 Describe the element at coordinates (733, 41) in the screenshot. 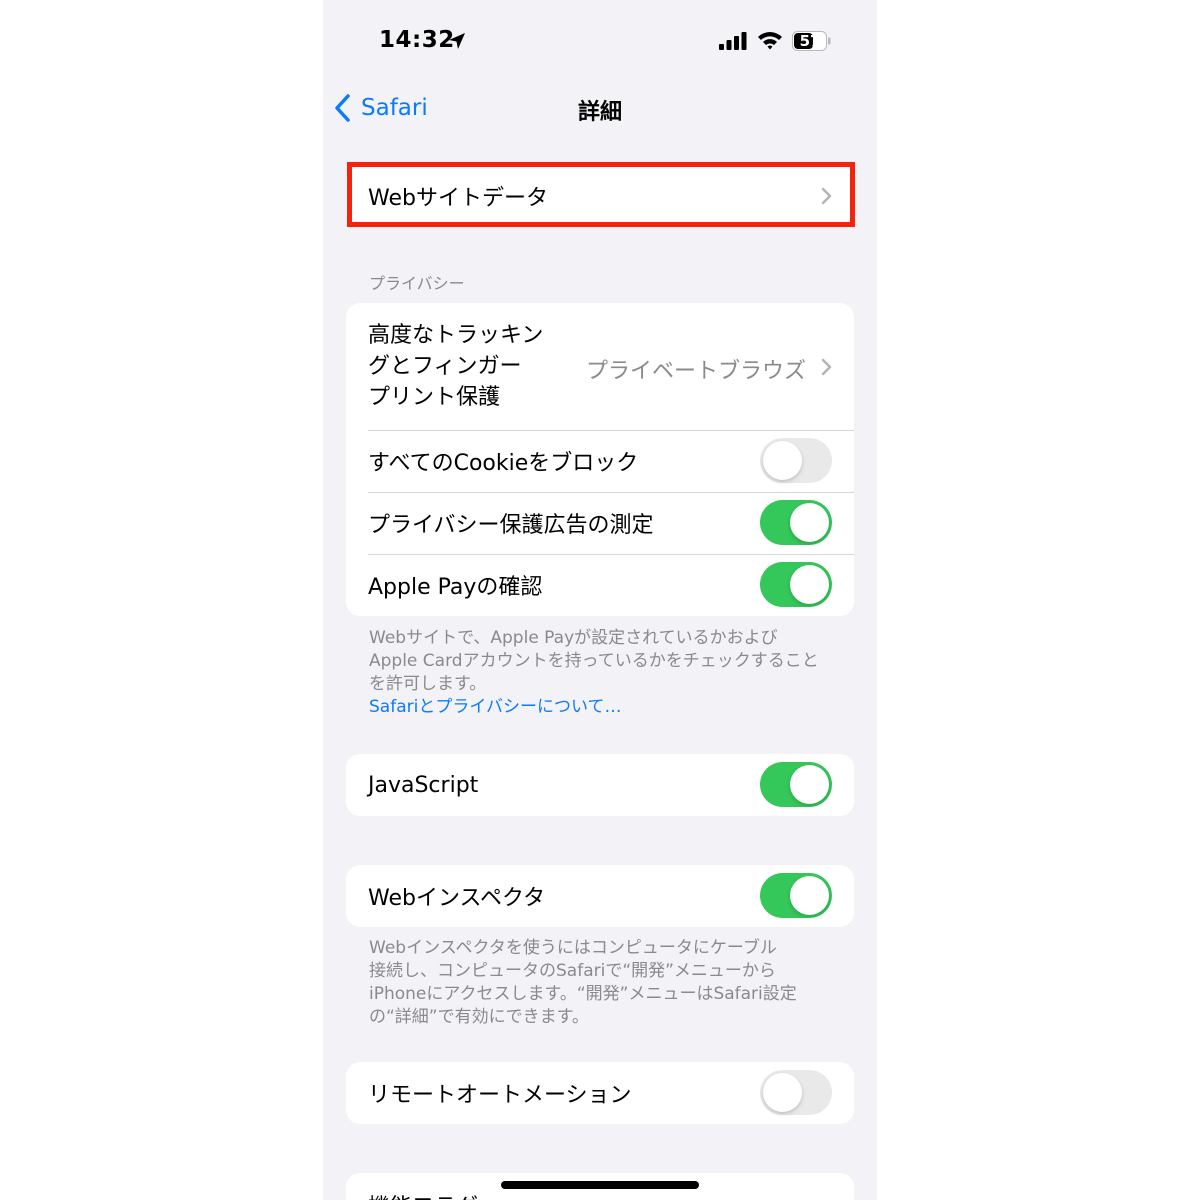

I see `cellular-signal-icon` at that location.